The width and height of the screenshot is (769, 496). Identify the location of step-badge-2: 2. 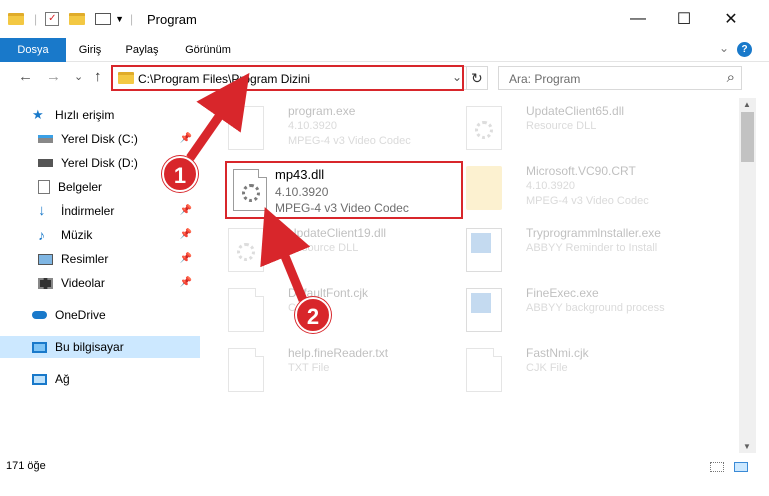
(313, 315).